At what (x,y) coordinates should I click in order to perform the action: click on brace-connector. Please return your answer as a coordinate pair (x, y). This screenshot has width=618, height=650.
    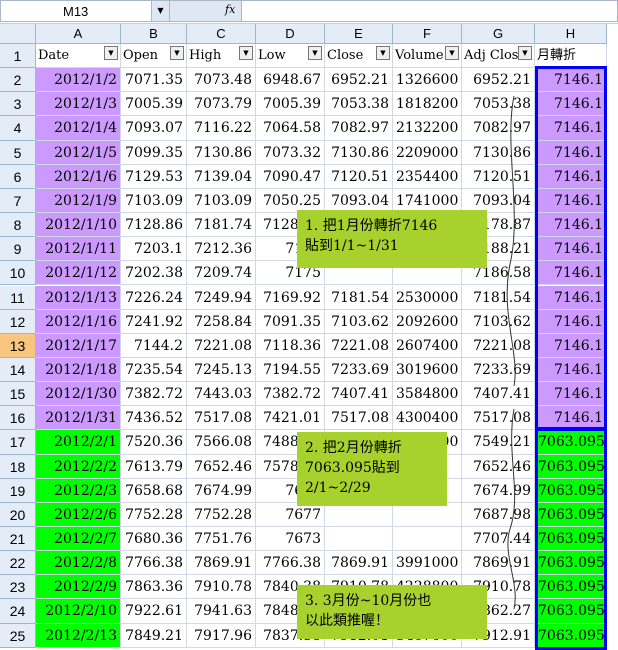
    Looking at the image, I should click on (511, 352).